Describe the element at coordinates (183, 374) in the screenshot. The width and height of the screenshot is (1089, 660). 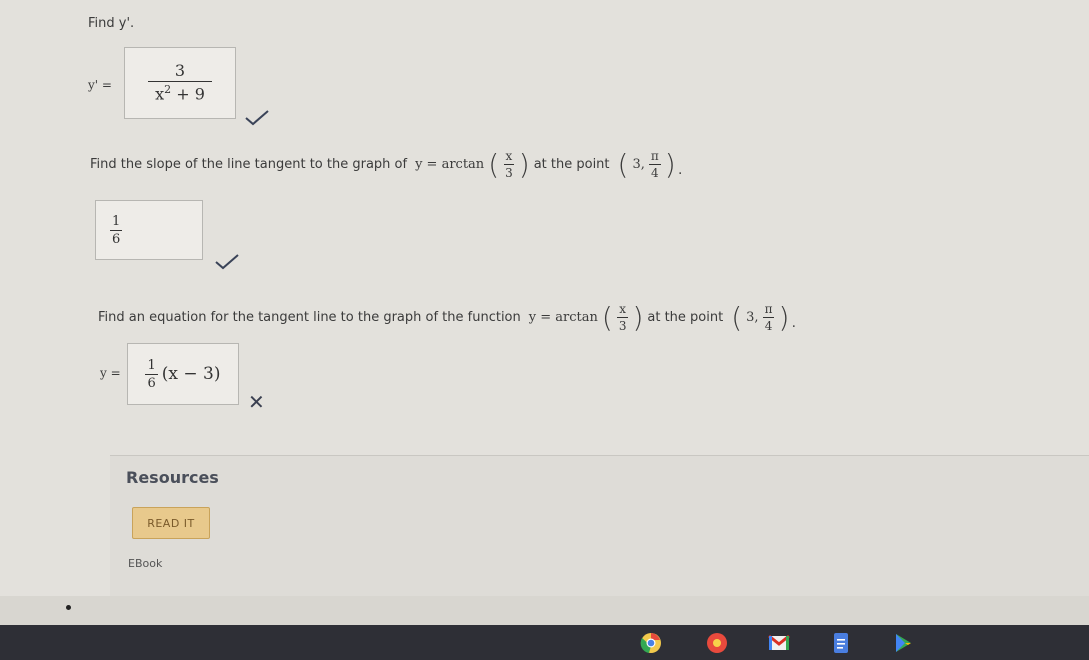
I see `q3-answer-field: 1 6 (x − 3)` at that location.